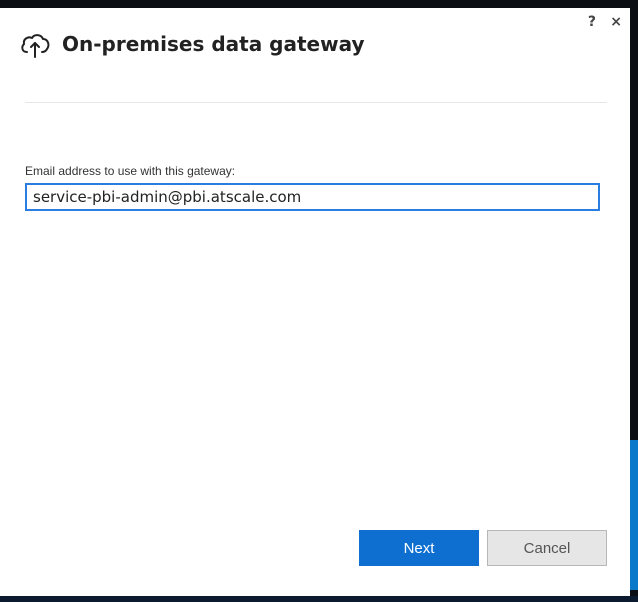 The image size is (638, 602). Describe the element at coordinates (634, 515) in the screenshot. I see `background-window-edge` at that location.